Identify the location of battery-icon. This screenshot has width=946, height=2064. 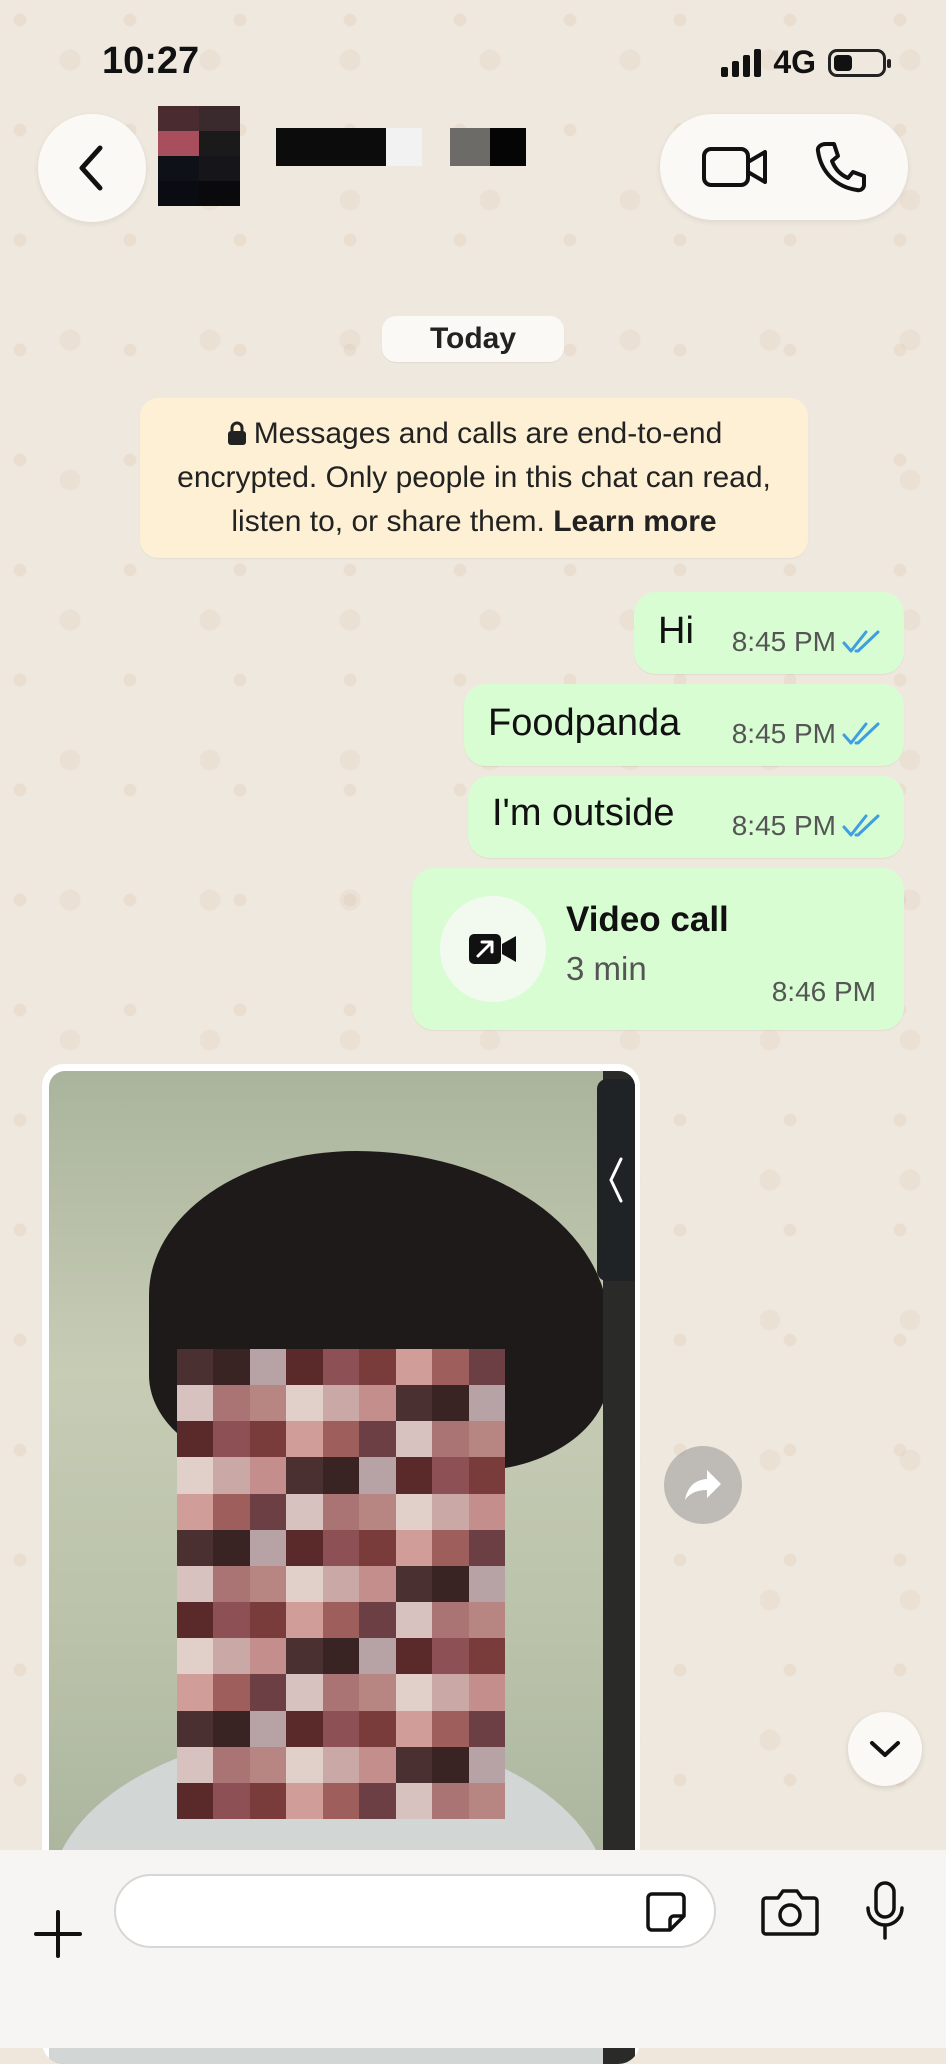
(859, 62).